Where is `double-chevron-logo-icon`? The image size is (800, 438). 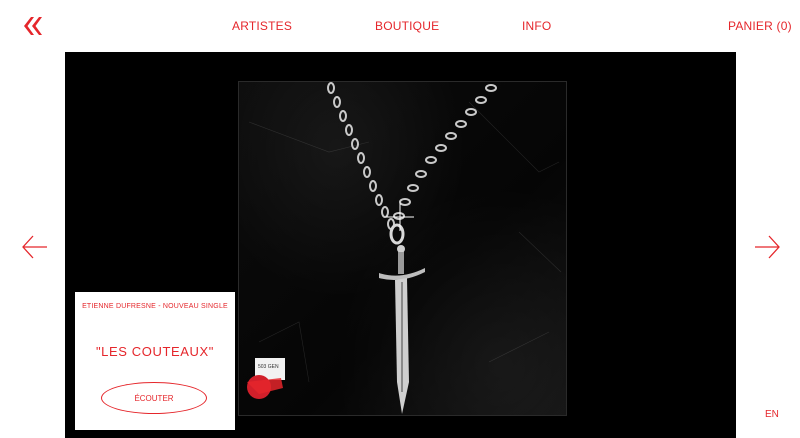
double-chevron-logo-icon is located at coordinates (33, 26).